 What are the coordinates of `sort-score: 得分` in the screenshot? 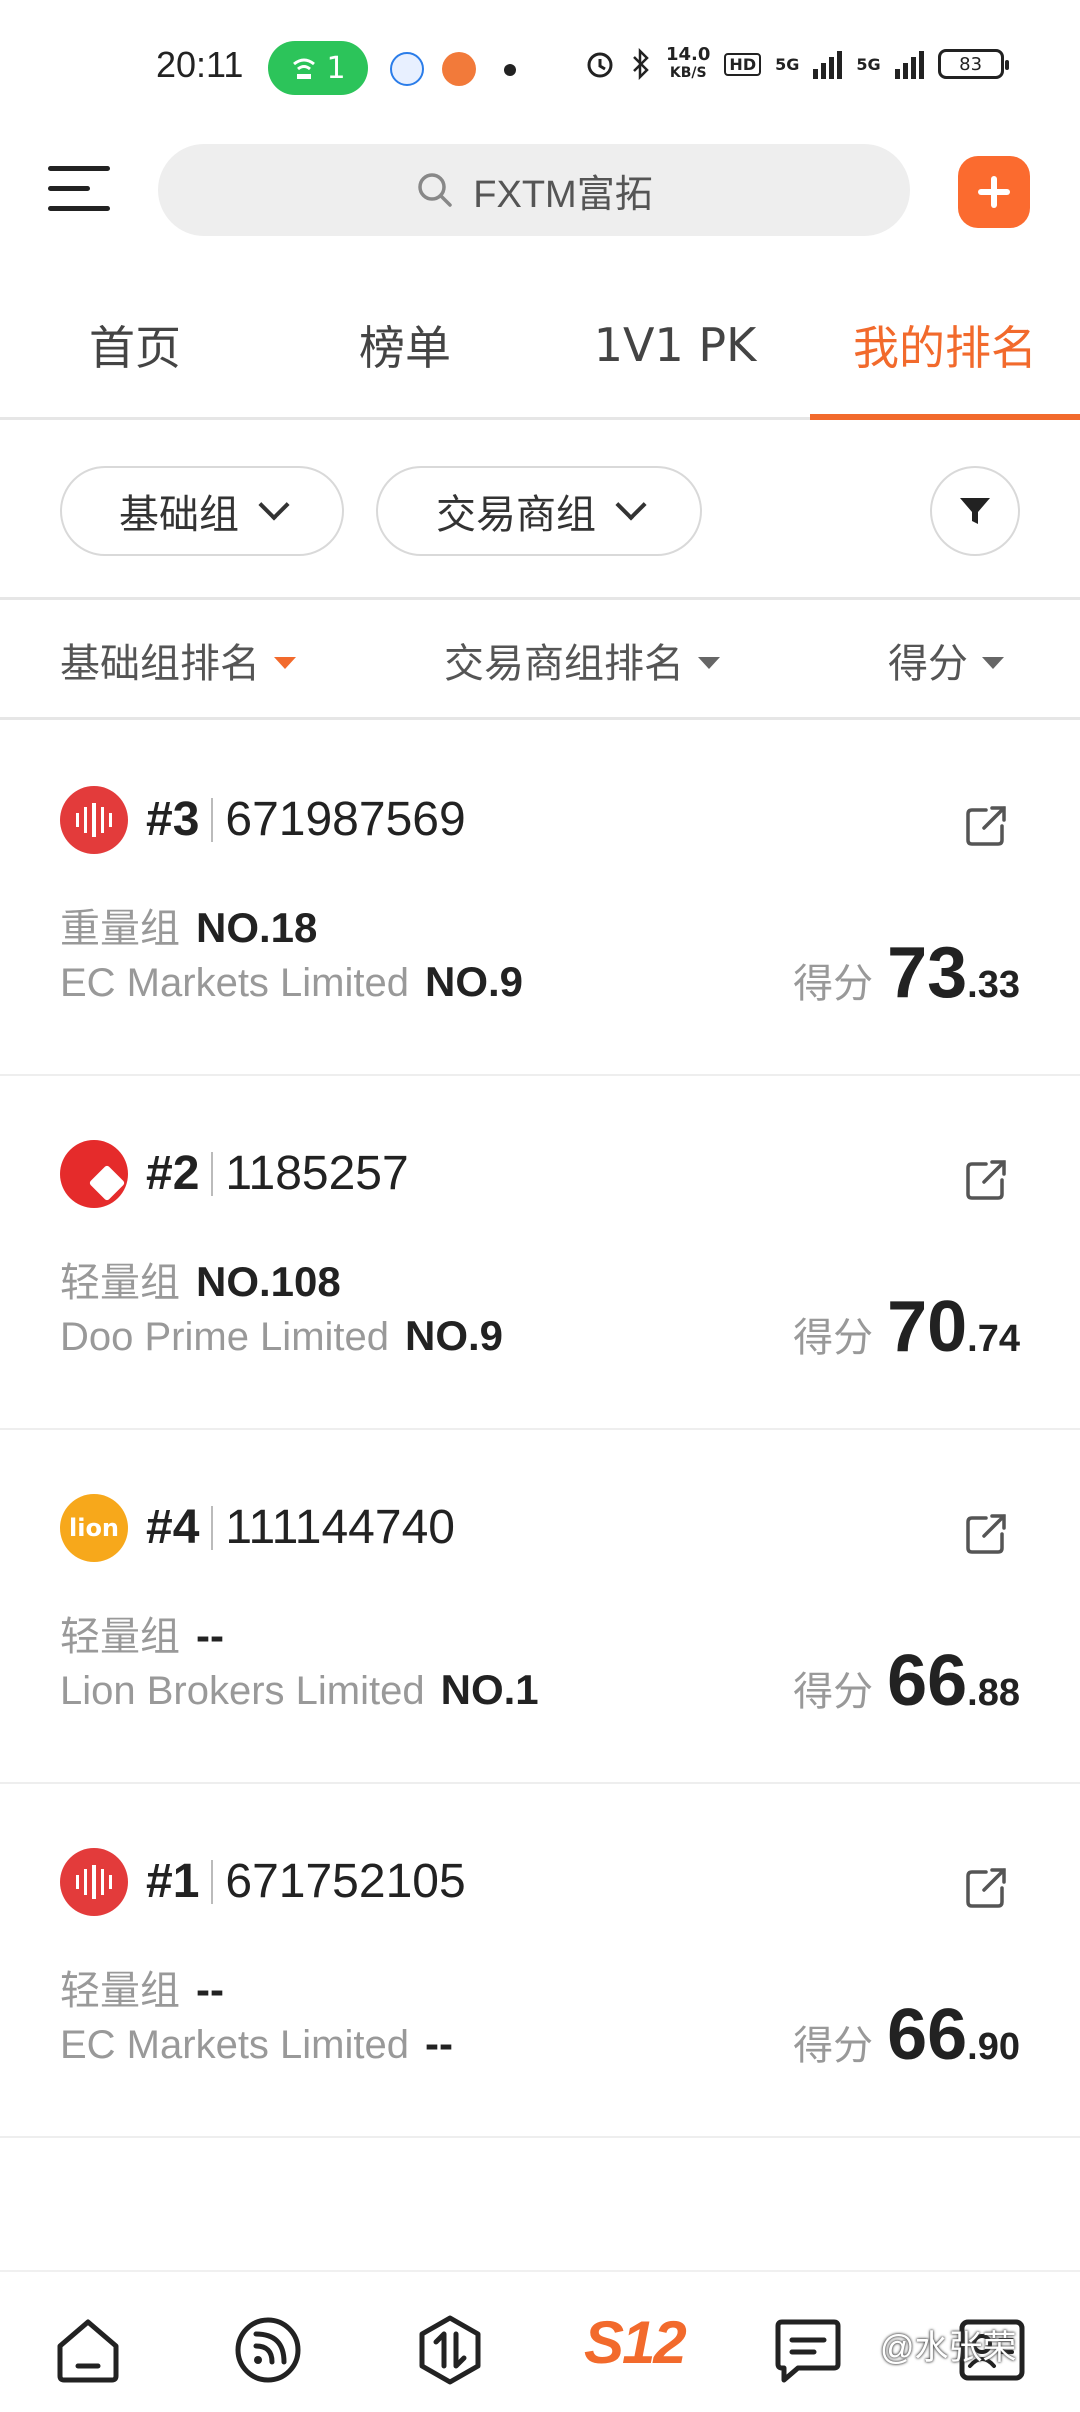 It's located at (946, 660).